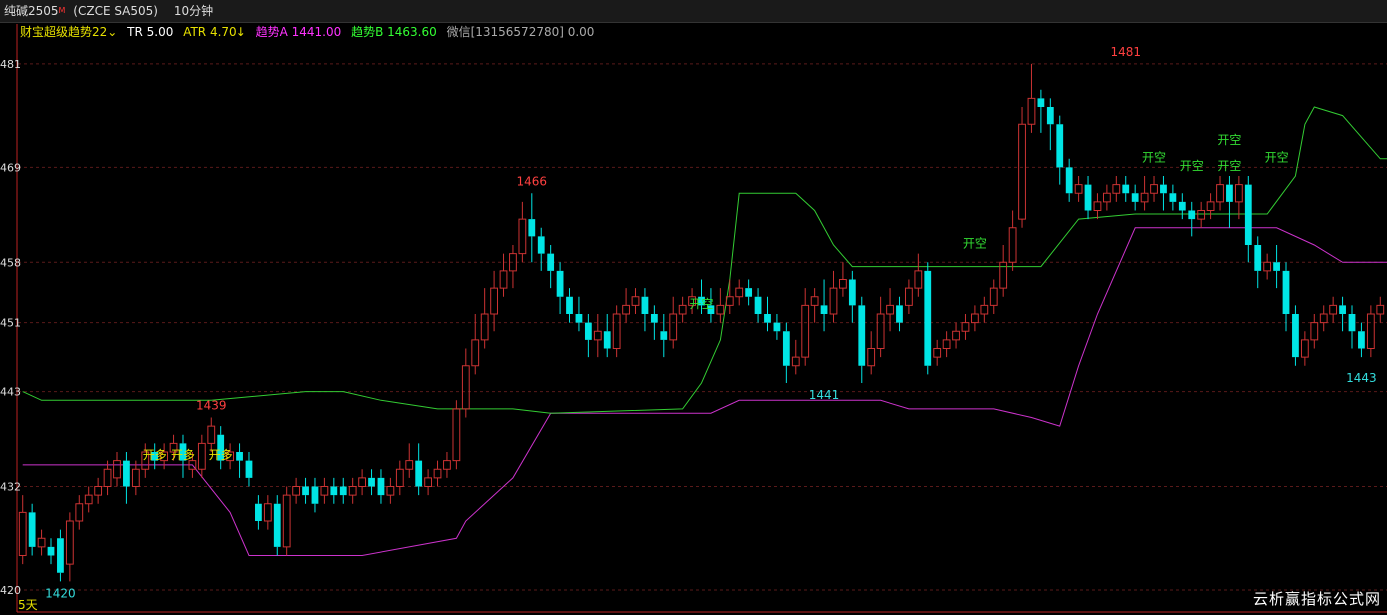 The width and height of the screenshot is (1387, 615). What do you see at coordinates (10, 64) in the screenshot?
I see `y-tick-label: 481` at bounding box center [10, 64].